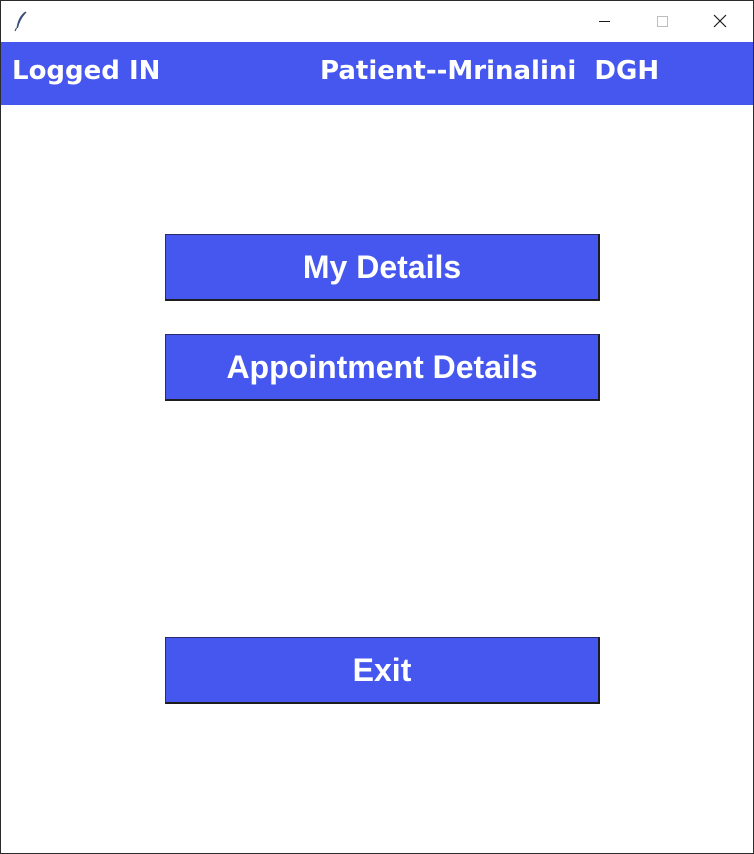  What do you see at coordinates (382, 267) in the screenshot?
I see `my-details-button: My Details` at bounding box center [382, 267].